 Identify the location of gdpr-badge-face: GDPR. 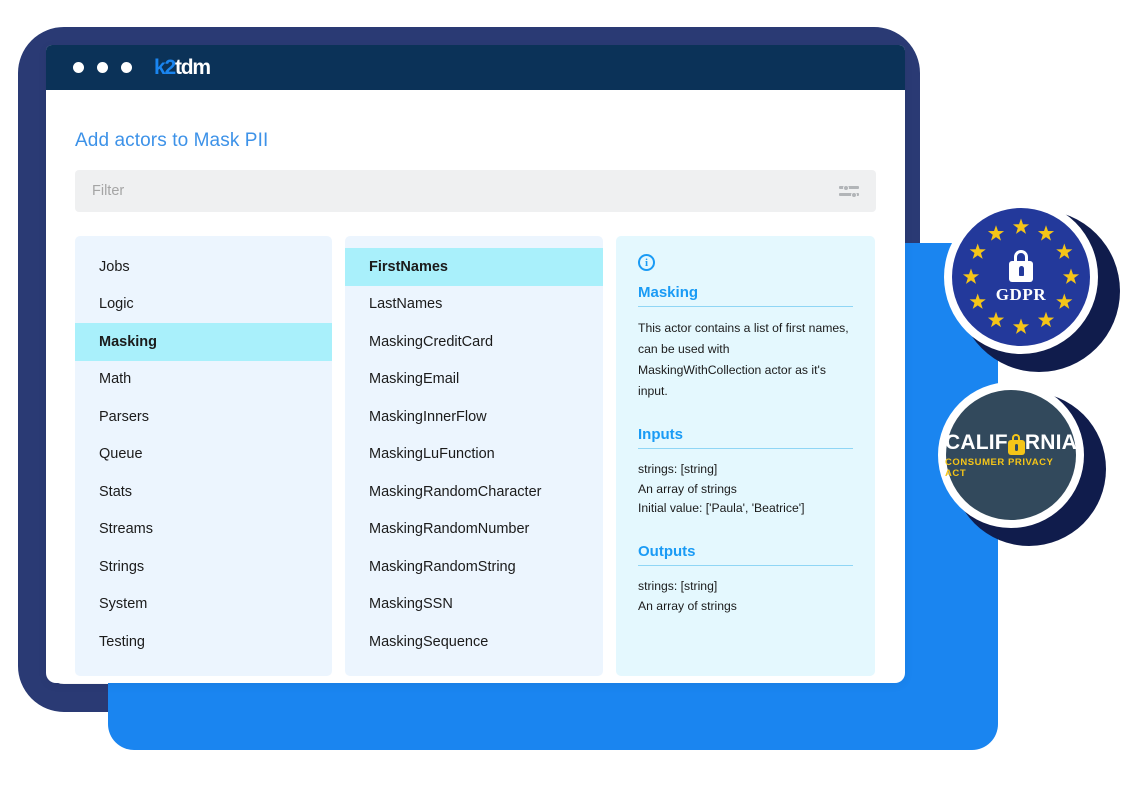
(1021, 277).